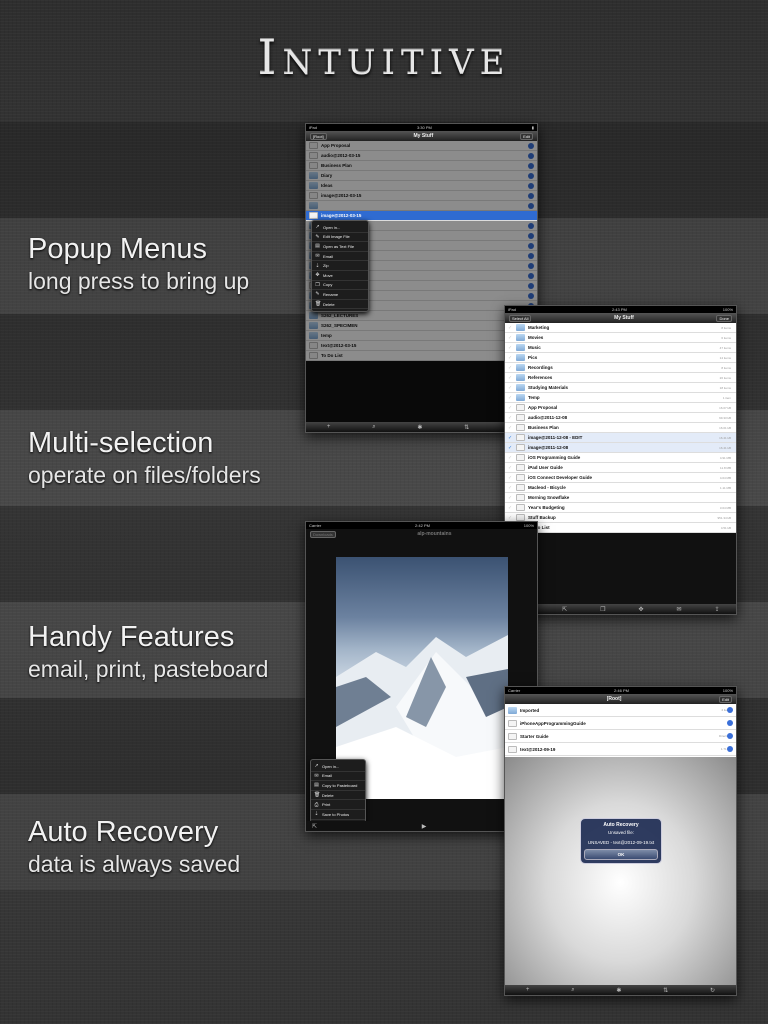 The width and height of the screenshot is (768, 1024). I want to click on list-item: ✓ Movies 6 items, so click(620, 338).